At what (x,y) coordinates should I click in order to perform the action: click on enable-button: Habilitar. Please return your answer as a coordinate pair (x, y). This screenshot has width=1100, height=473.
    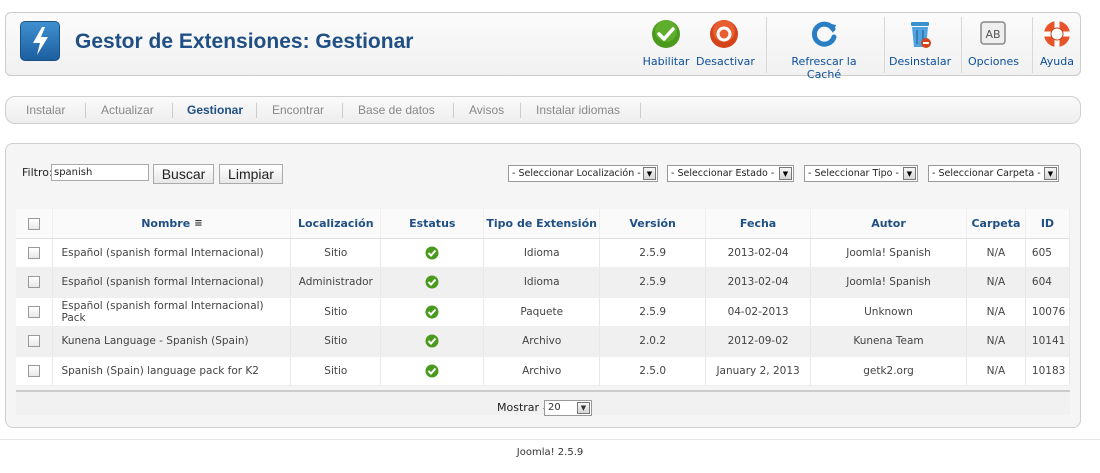
    Looking at the image, I should click on (666, 45).